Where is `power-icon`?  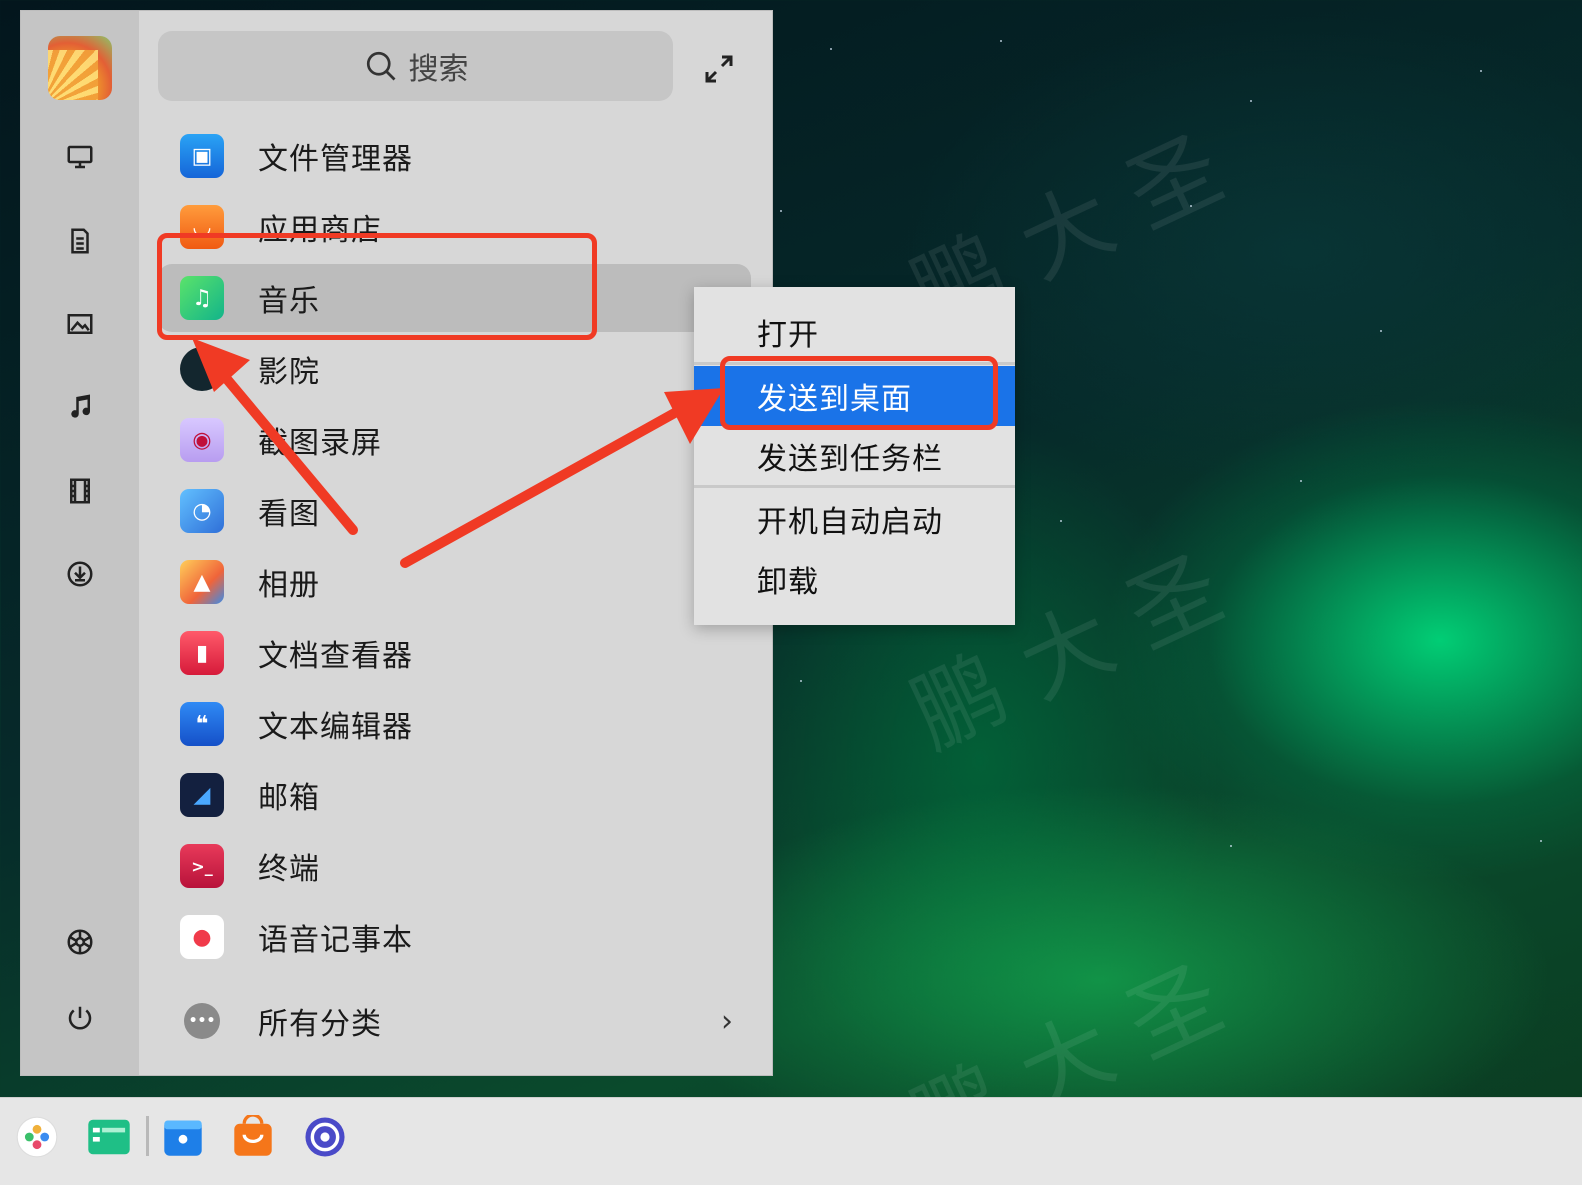
power-icon is located at coordinates (80, 1018).